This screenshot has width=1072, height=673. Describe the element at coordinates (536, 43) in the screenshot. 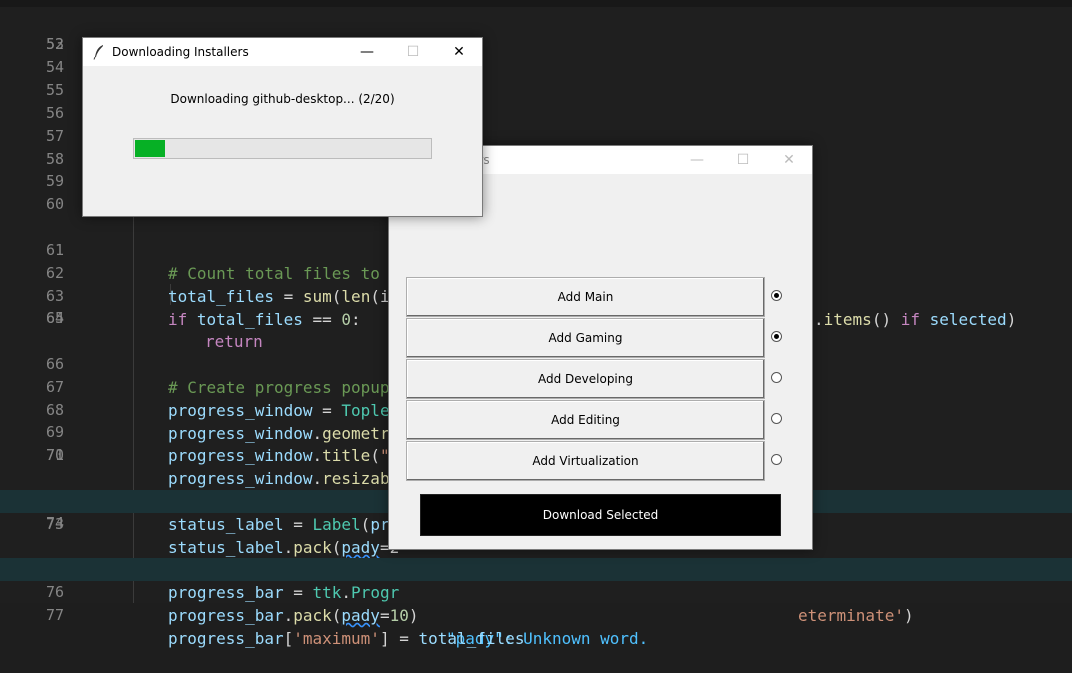

I see `code-line: 52 def install():` at that location.